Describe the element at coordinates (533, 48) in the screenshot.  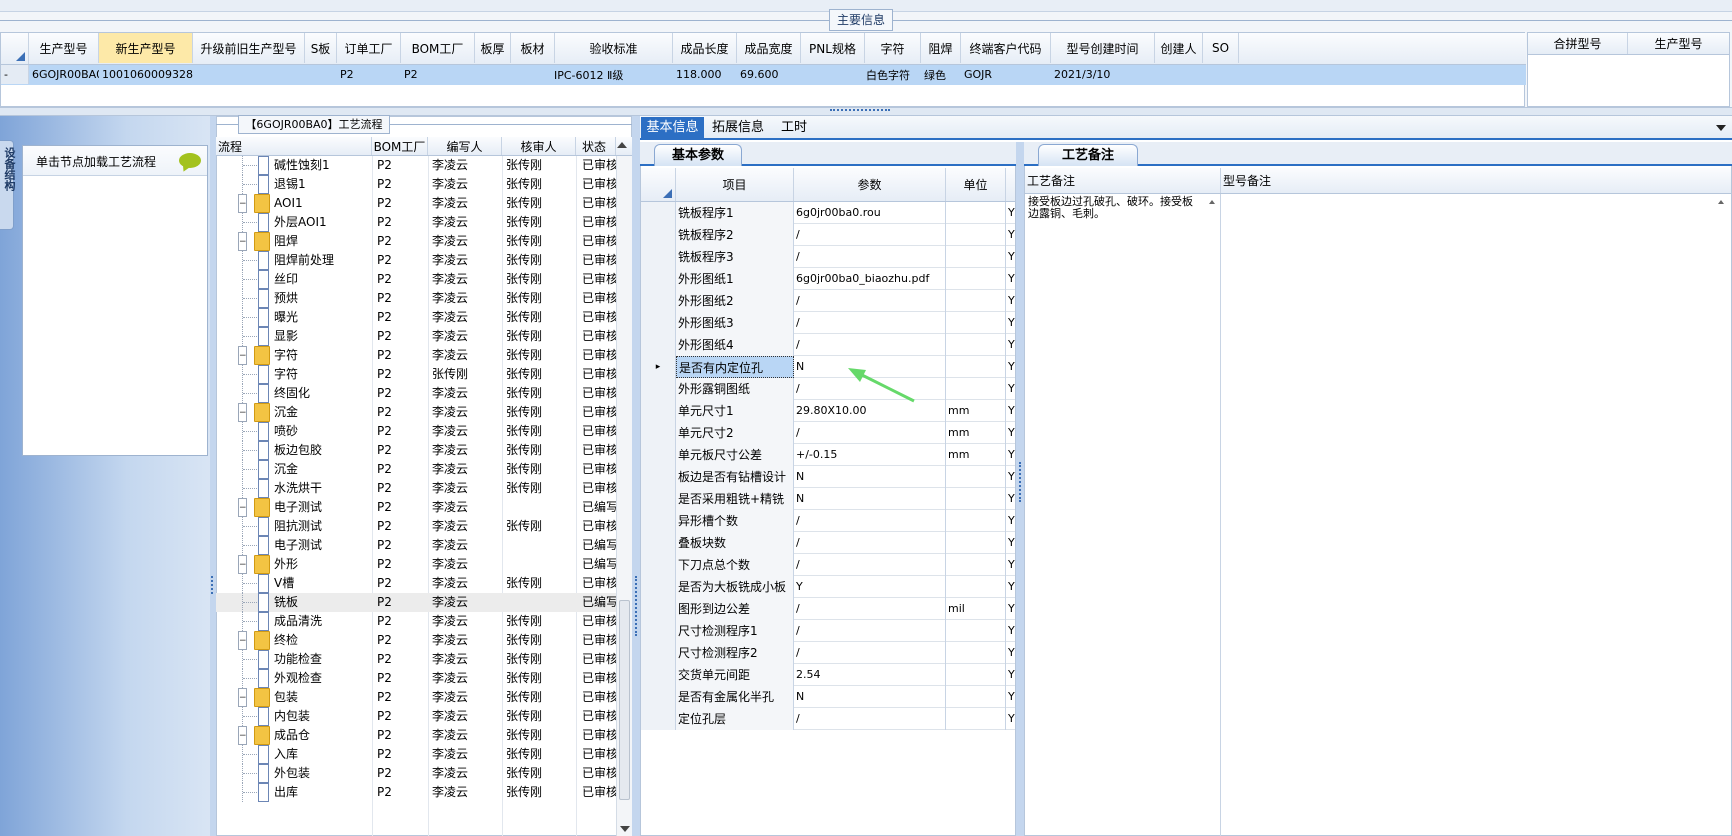
I see `col-header: 板材` at that location.